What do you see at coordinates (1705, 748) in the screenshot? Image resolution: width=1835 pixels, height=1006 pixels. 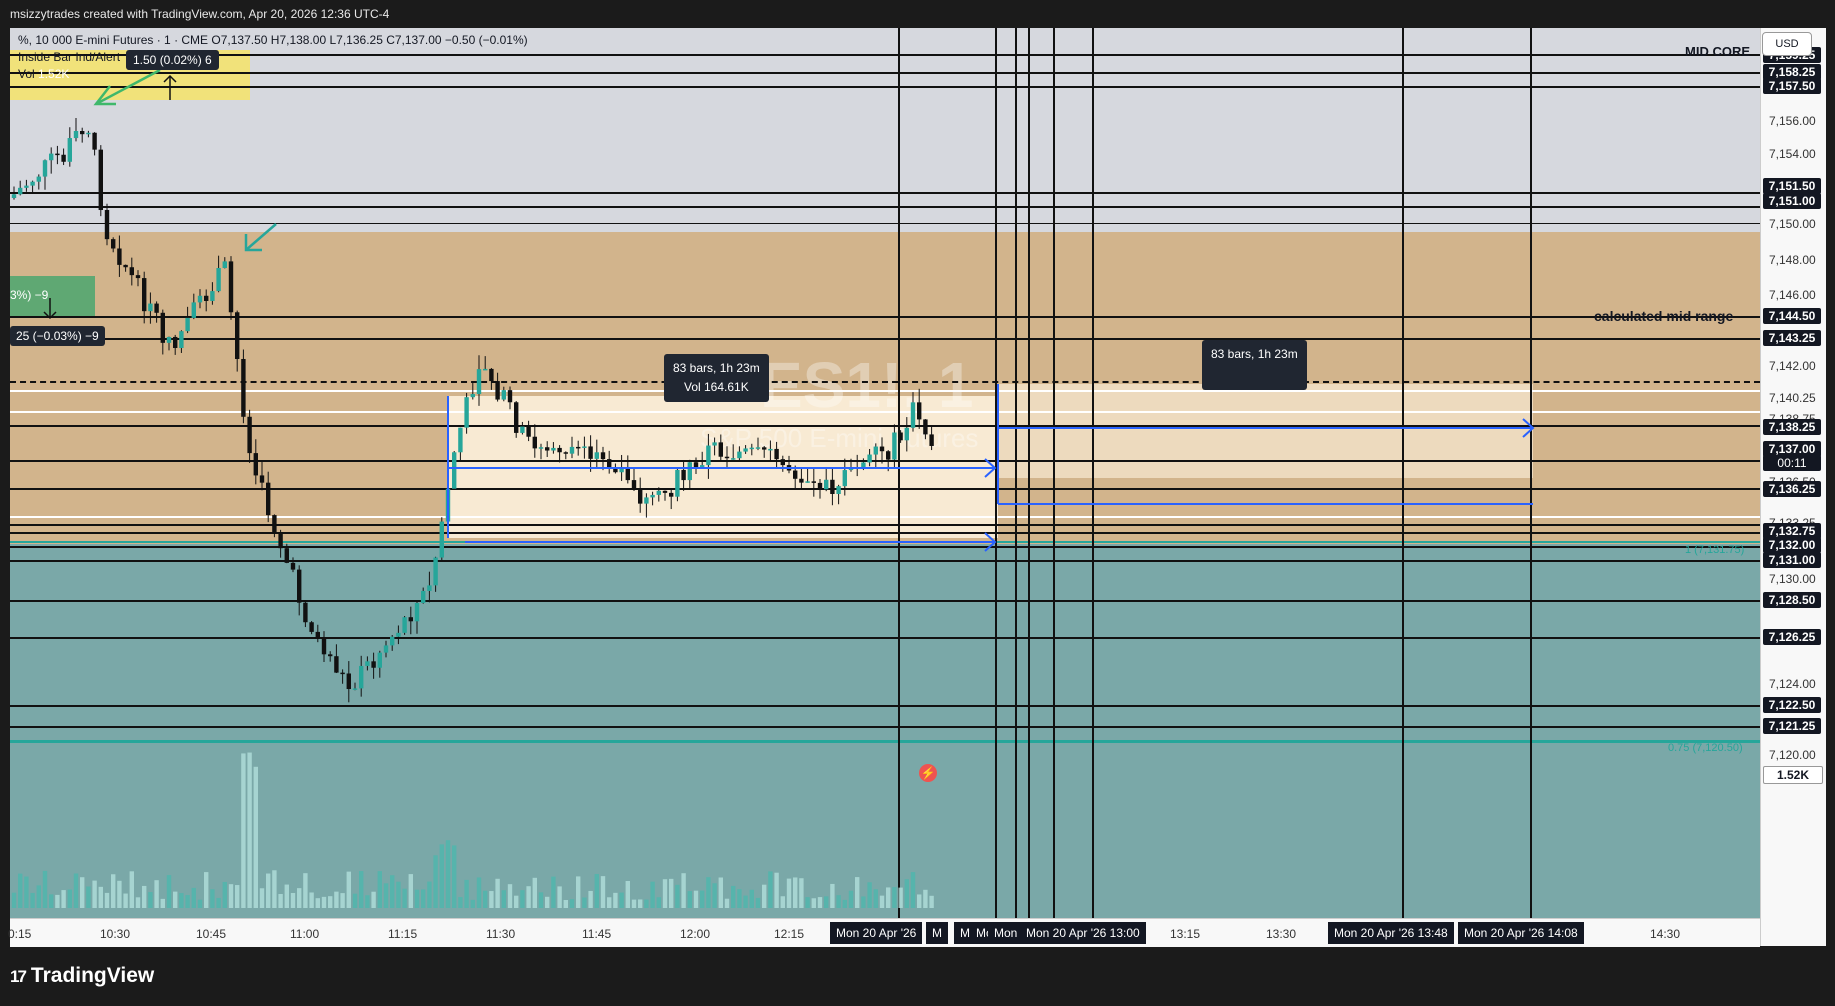 I see `fib-075-label: 0.75 (7,120.50)` at bounding box center [1705, 748].